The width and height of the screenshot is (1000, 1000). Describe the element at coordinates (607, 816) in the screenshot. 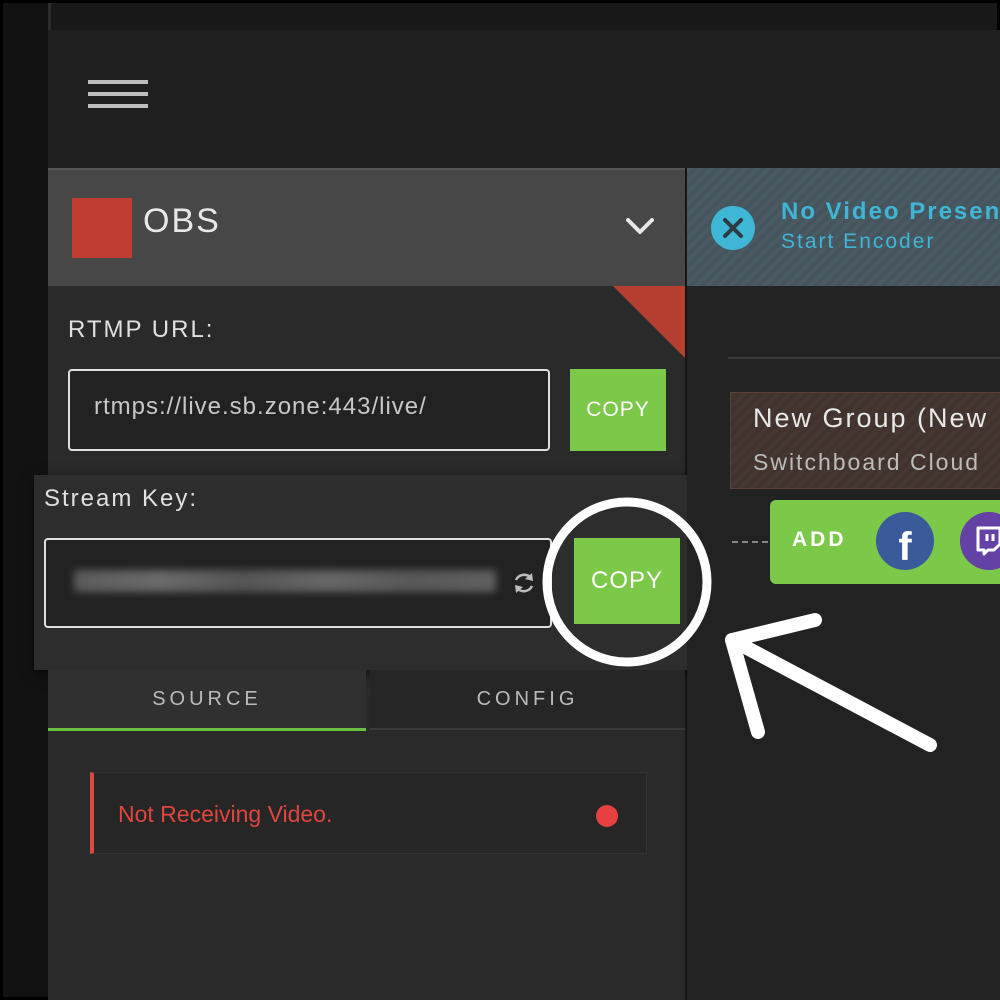

I see `status-indicator-dot` at that location.